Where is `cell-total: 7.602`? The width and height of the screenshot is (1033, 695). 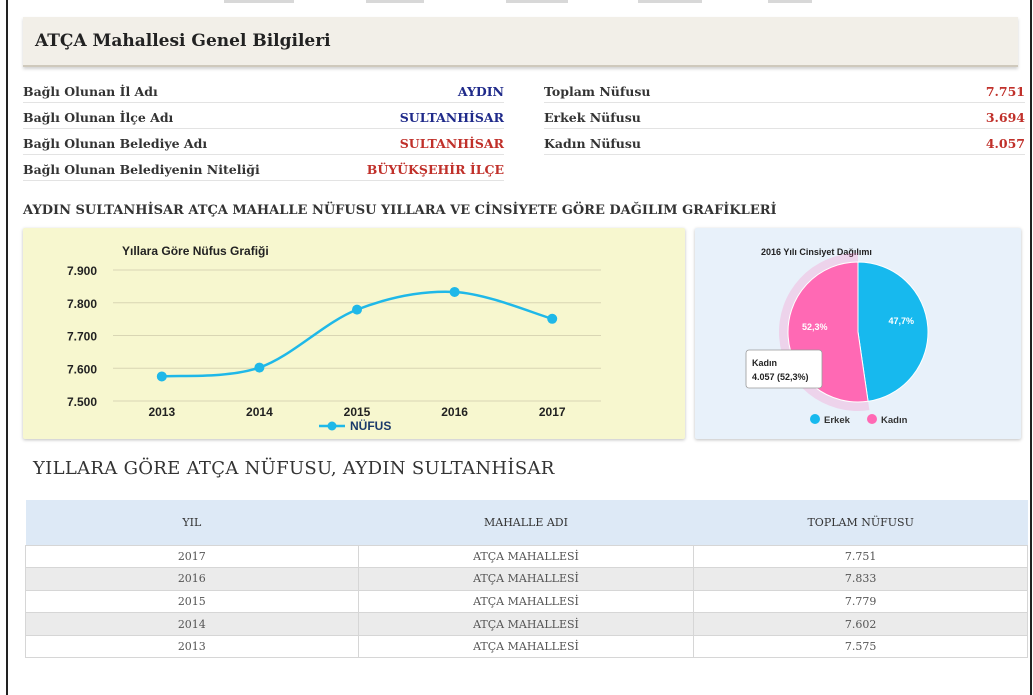 cell-total: 7.602 is located at coordinates (860, 624).